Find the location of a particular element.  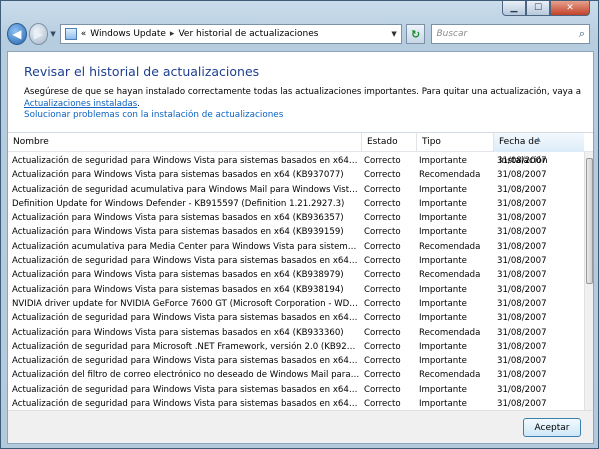

caption-buttons: ▁ ☐ ✕ is located at coordinates (546, 9).